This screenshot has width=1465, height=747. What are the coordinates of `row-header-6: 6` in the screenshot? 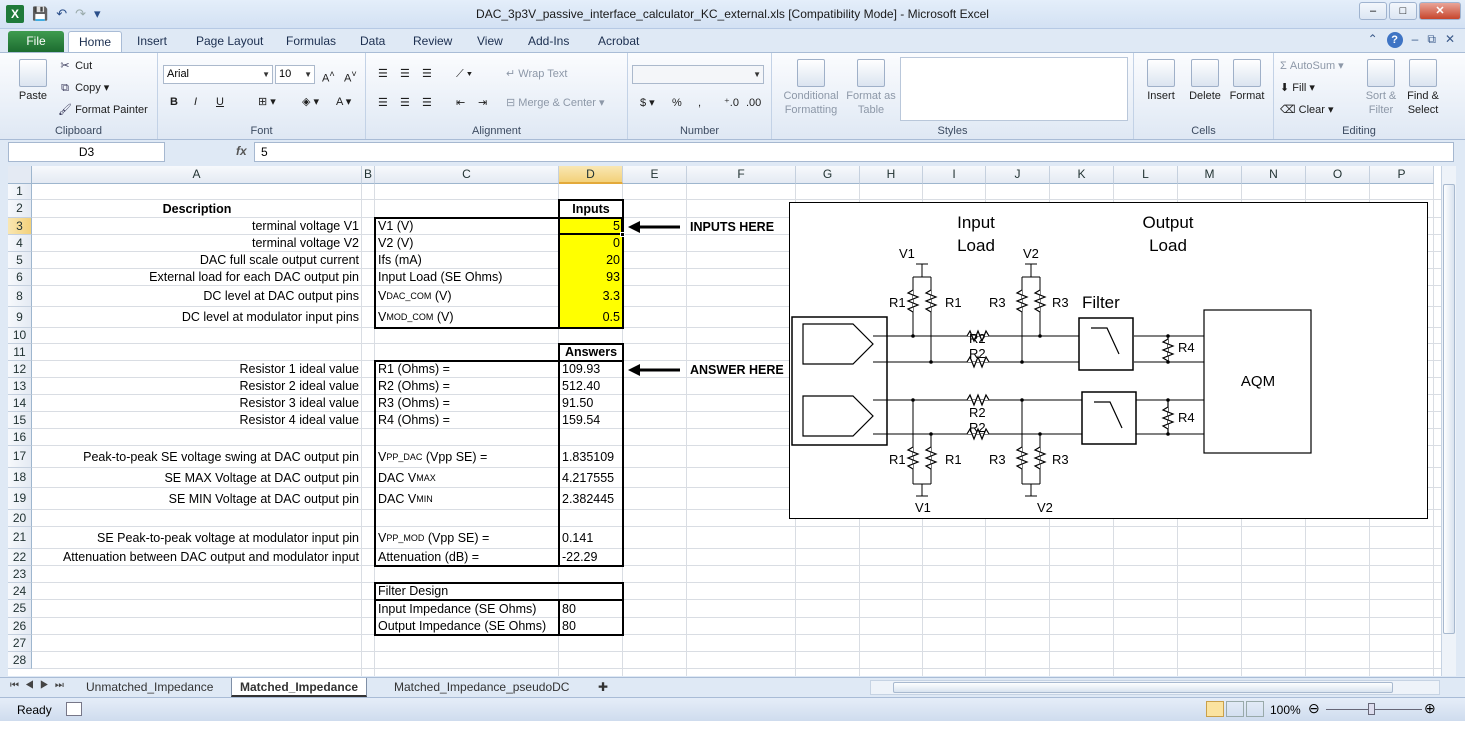 It's located at (20, 277).